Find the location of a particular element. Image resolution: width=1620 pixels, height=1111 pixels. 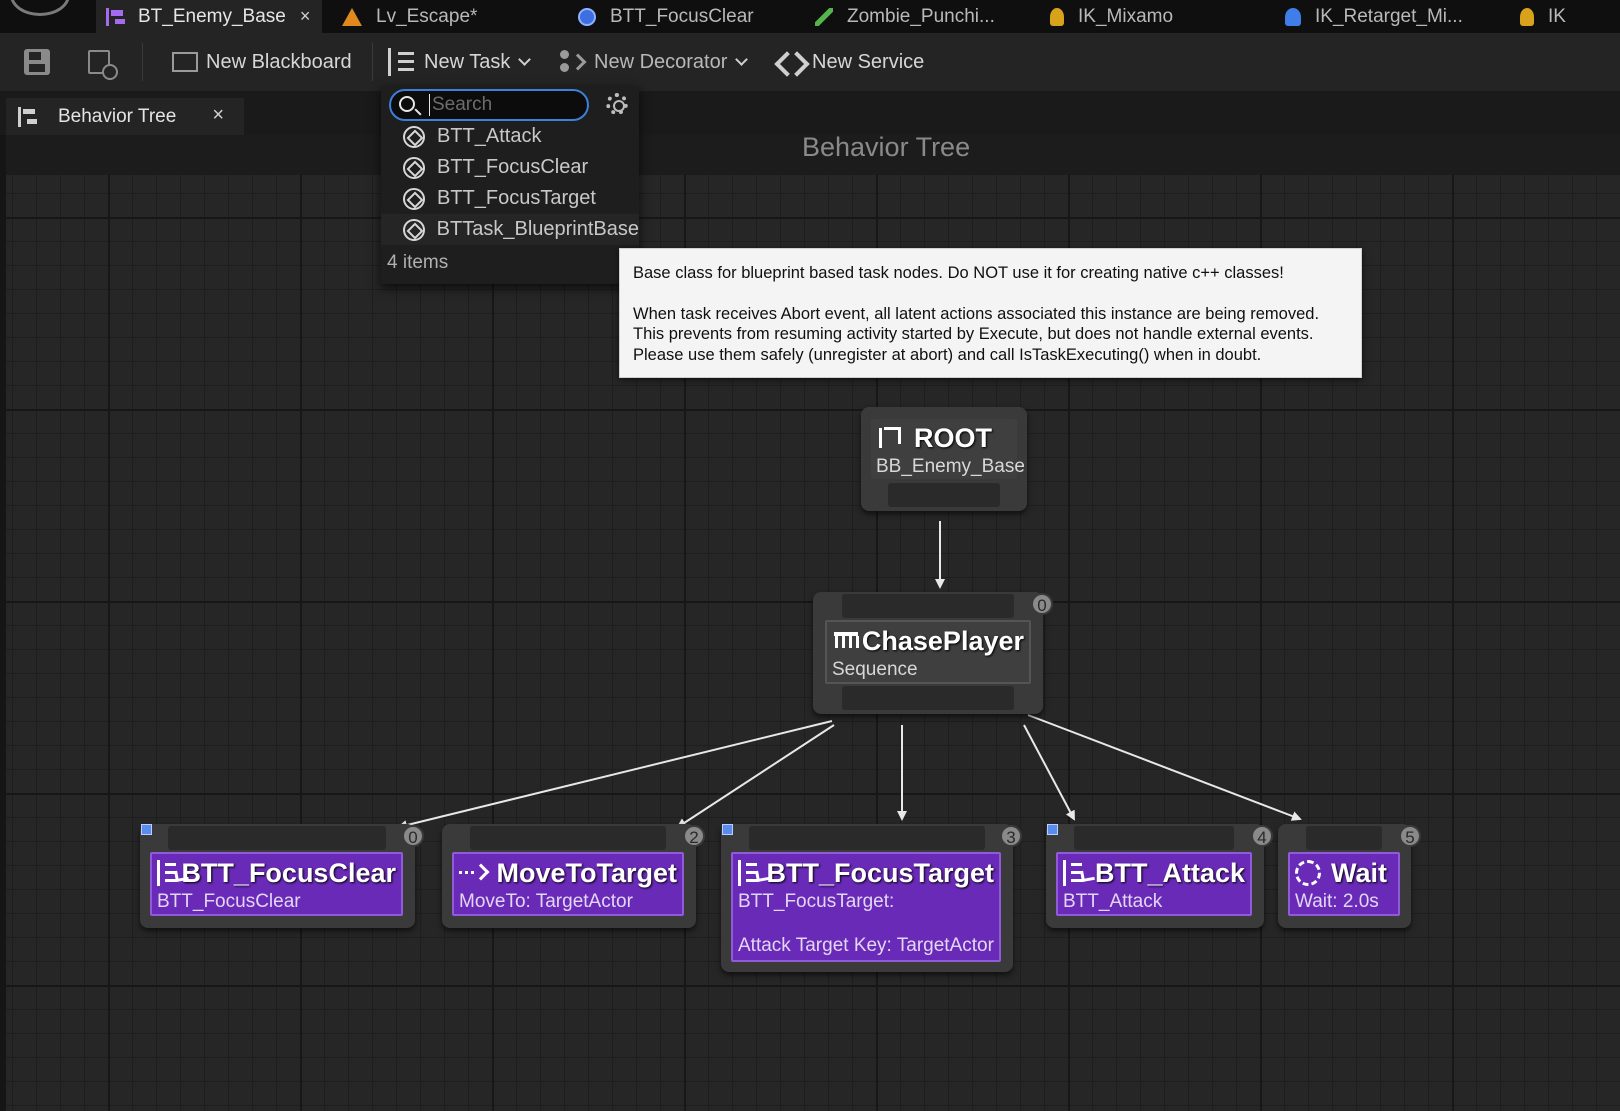

menu-item-label: BTT_Attack is located at coordinates (489, 136).